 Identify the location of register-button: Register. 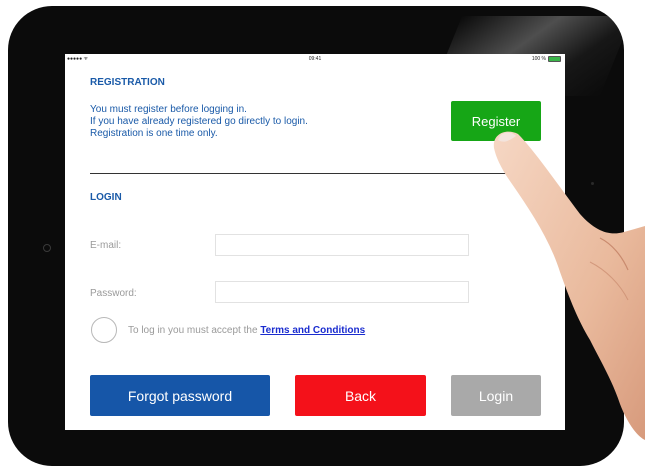
(496, 121).